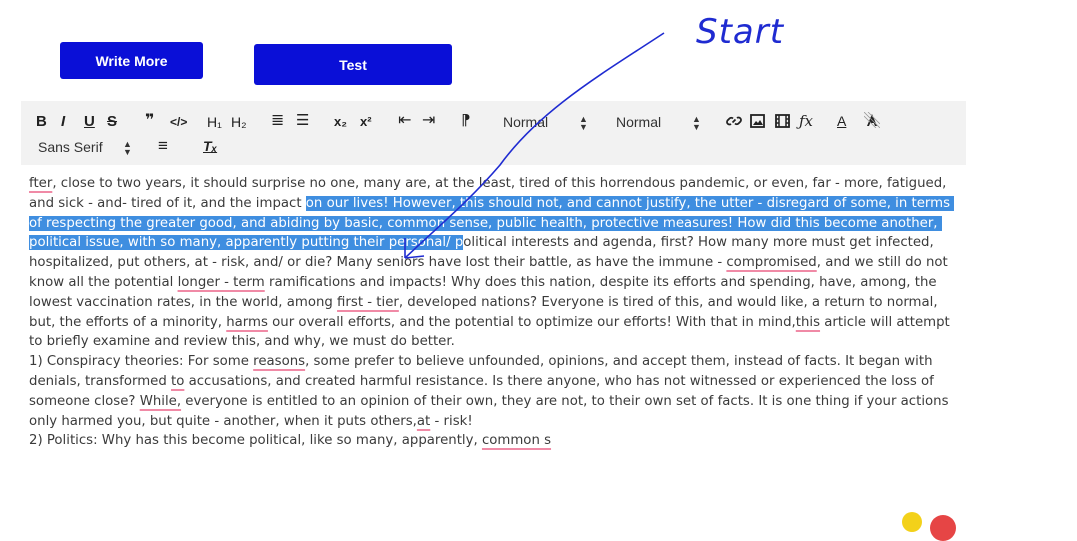 Image resolution: width=1077 pixels, height=541 pixels. Describe the element at coordinates (279, 362) in the screenshot. I see `spell-error: reasons` at that location.